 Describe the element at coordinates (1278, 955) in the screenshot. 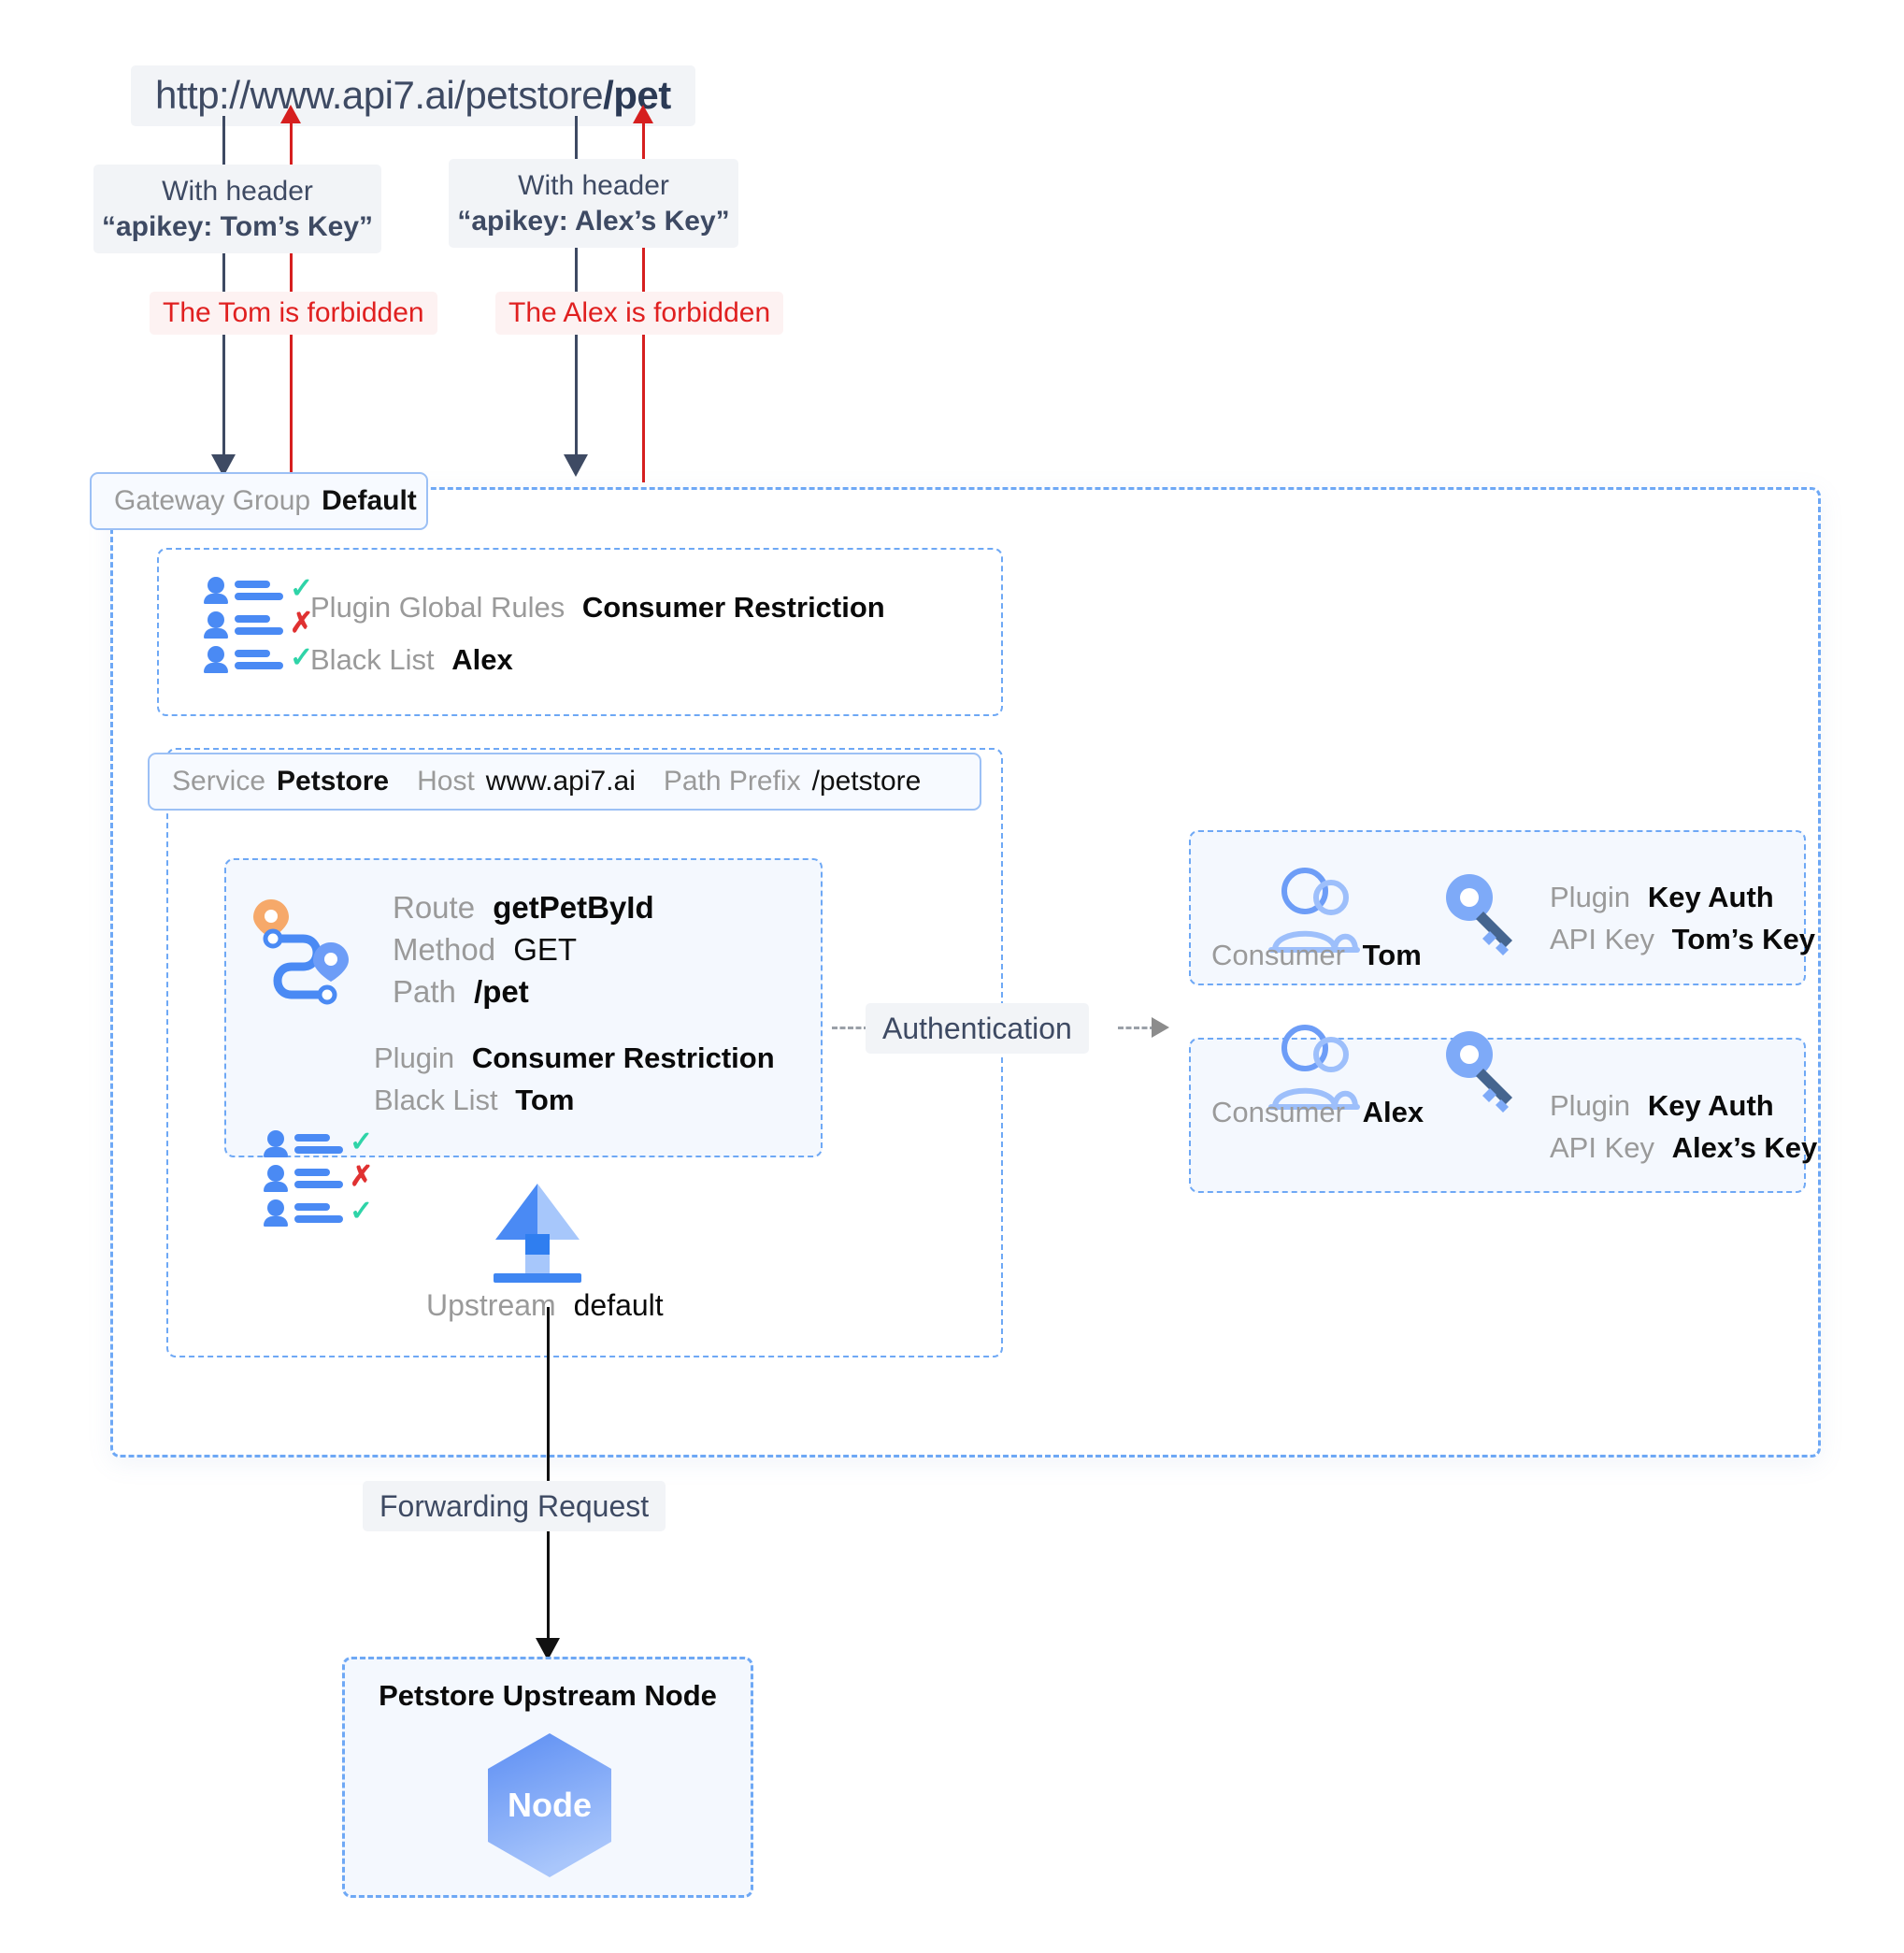

I see `consumer-tom-label: Consumer` at that location.